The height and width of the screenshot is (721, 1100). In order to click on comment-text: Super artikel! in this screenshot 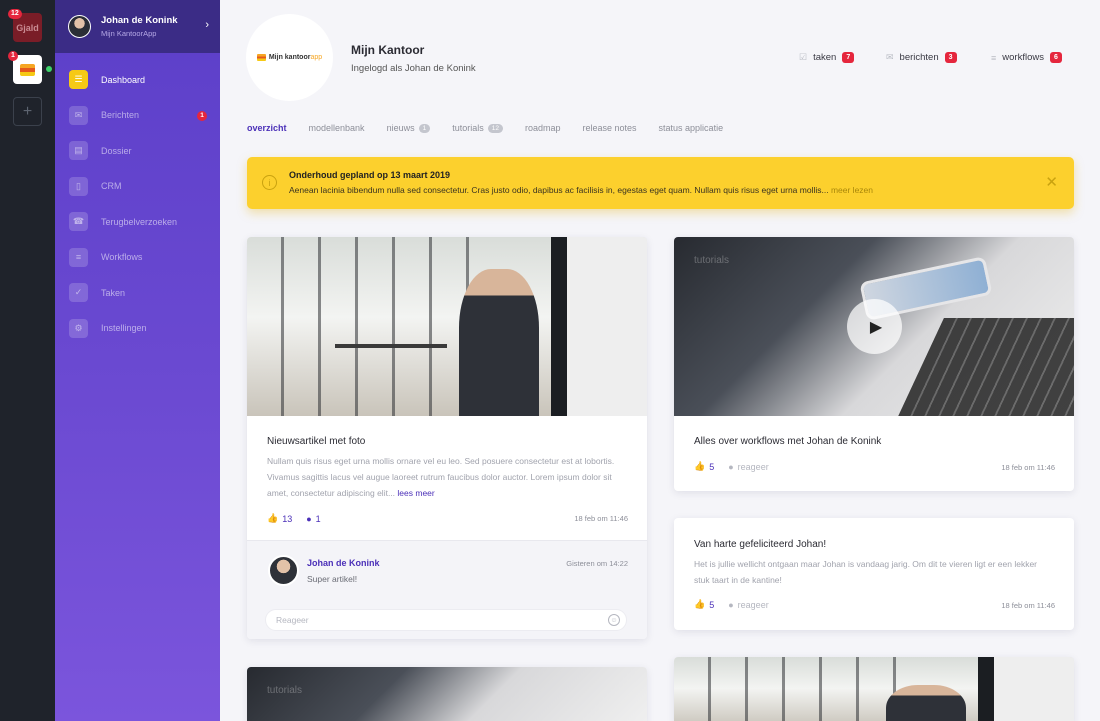, I will do `click(332, 579)`.